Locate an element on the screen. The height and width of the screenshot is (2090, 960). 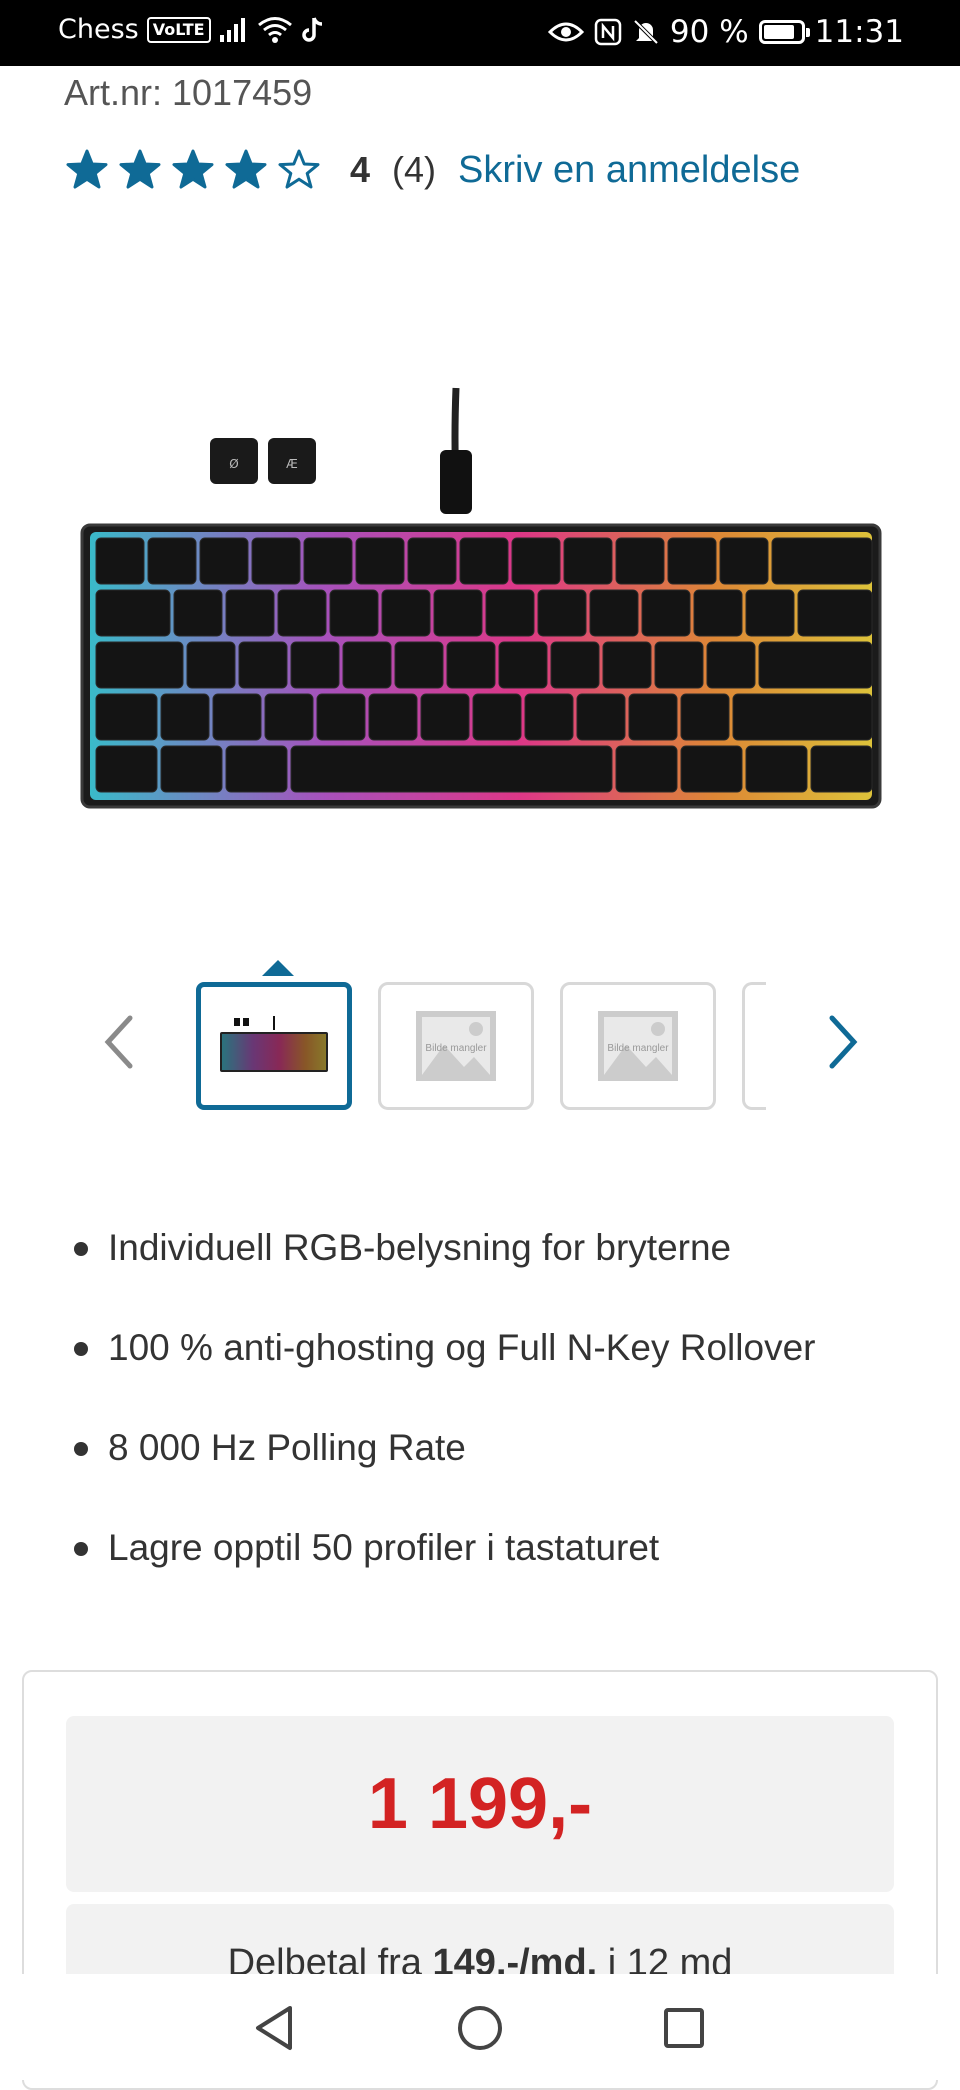
status-bar-right: 90 % 11:31 is located at coordinates (725, 32).